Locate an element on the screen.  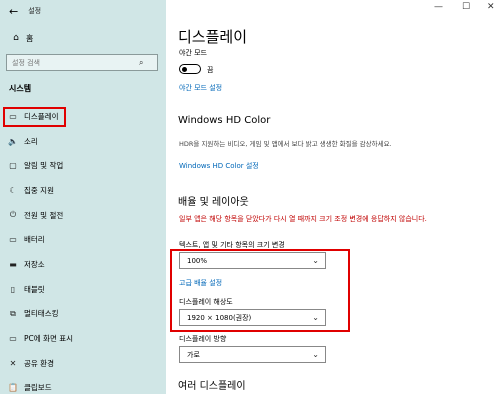
sidebar-item-label: 전원 및 절전 is located at coordinates (44, 215).